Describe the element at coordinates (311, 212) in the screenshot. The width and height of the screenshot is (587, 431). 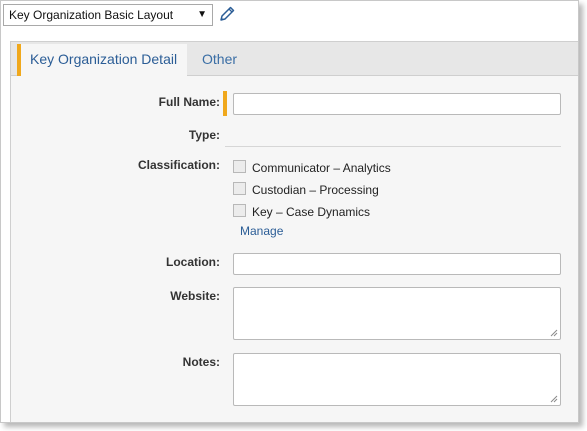
I see `checkbox-label: Key – Case Dynamics` at that location.